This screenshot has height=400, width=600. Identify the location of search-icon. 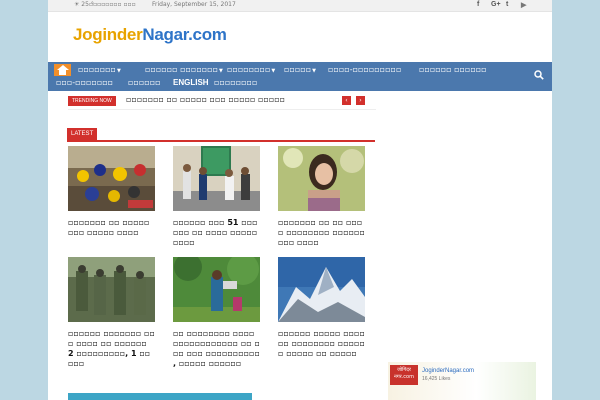
(539, 75).